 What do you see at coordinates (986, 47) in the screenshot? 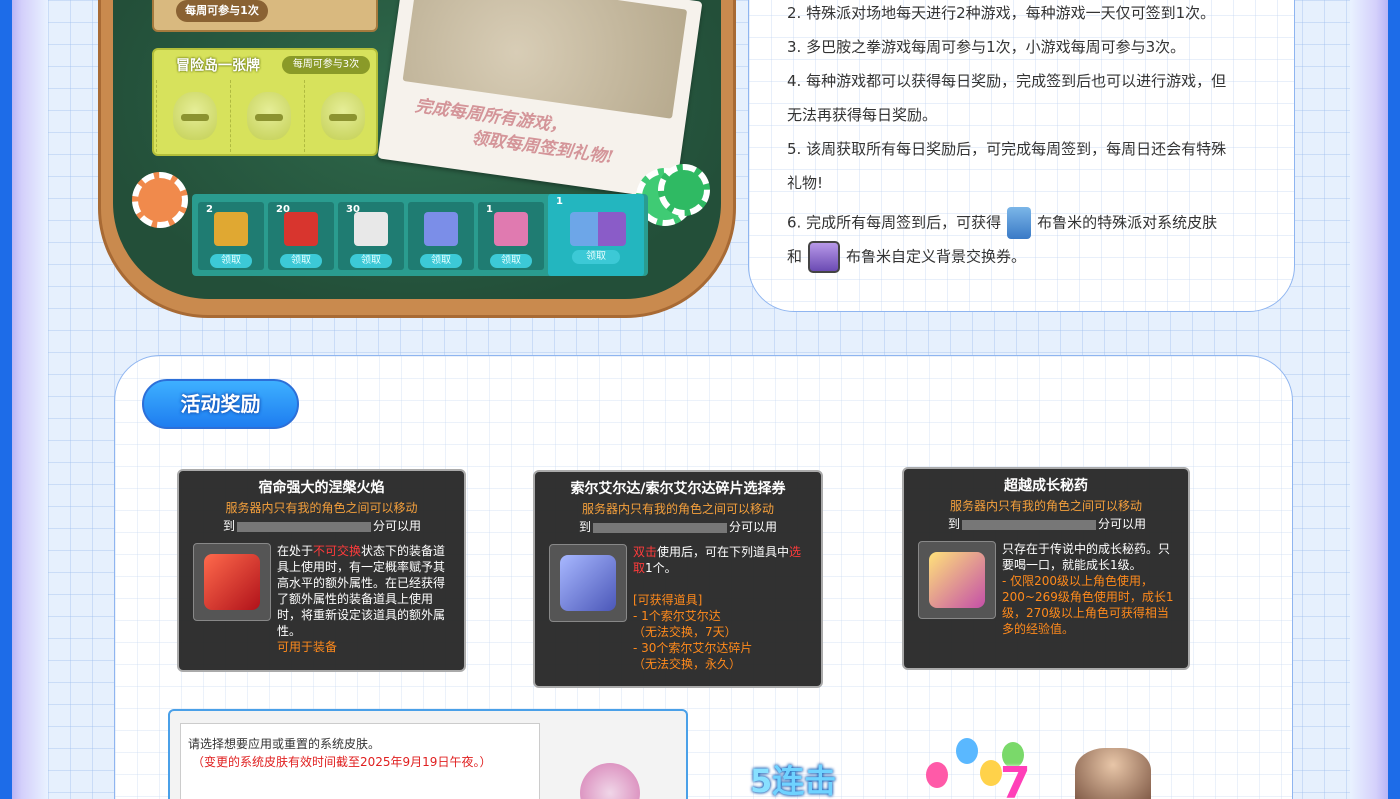
I see `rule-line: 3. 多巴胺之拳游戏每周可参与1次，小游戏每周可参与3次。` at bounding box center [986, 47].